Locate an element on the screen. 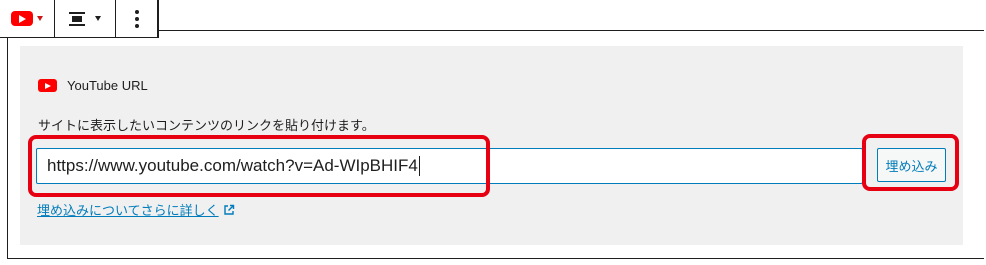 The image size is (986, 265). placeholder-label: YouTube URL is located at coordinates (93, 85).